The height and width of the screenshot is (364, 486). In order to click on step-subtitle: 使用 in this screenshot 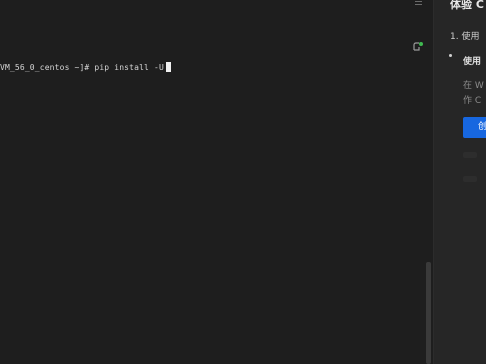, I will do `click(472, 62)`.